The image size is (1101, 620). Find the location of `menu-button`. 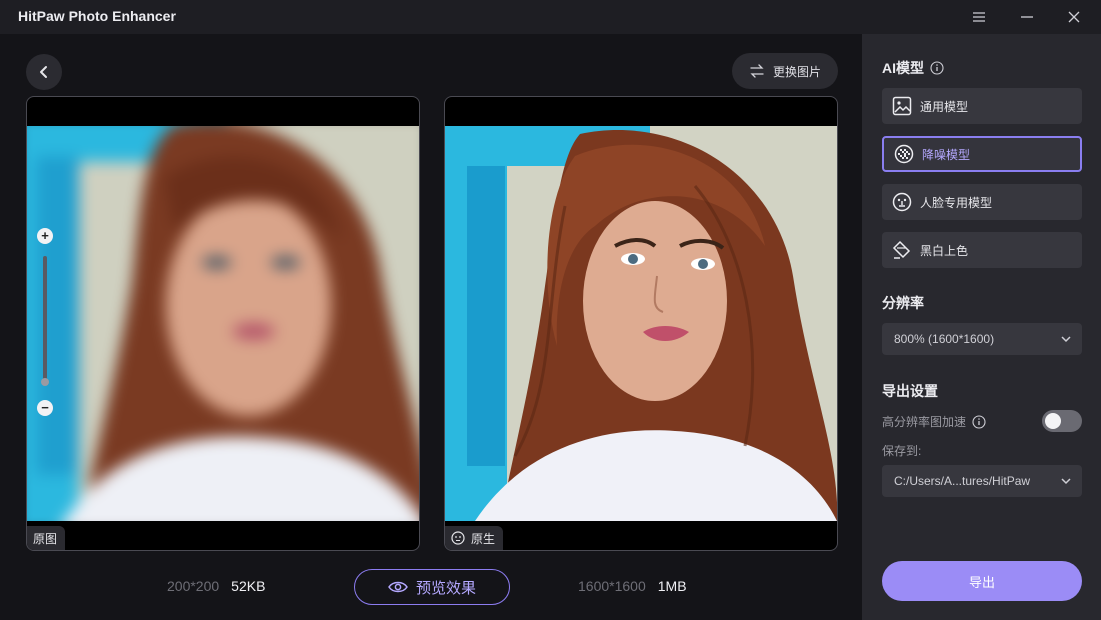

menu-button is located at coordinates (979, 17).